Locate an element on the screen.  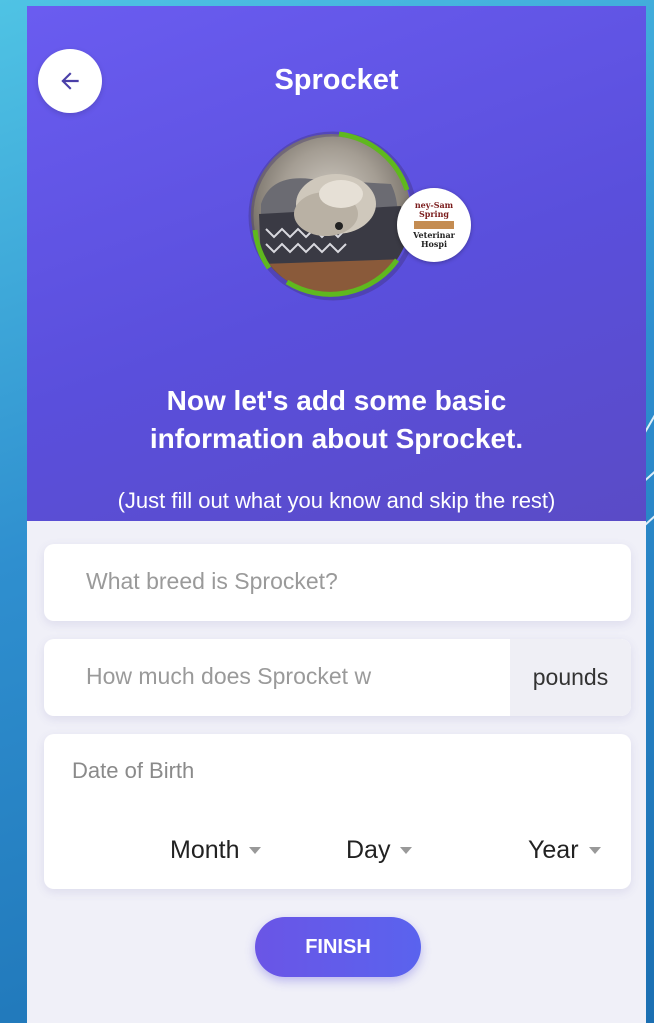
vet-clinic-badge: ney-Sam Spring Veterinar Hospi is located at coordinates (434, 225).